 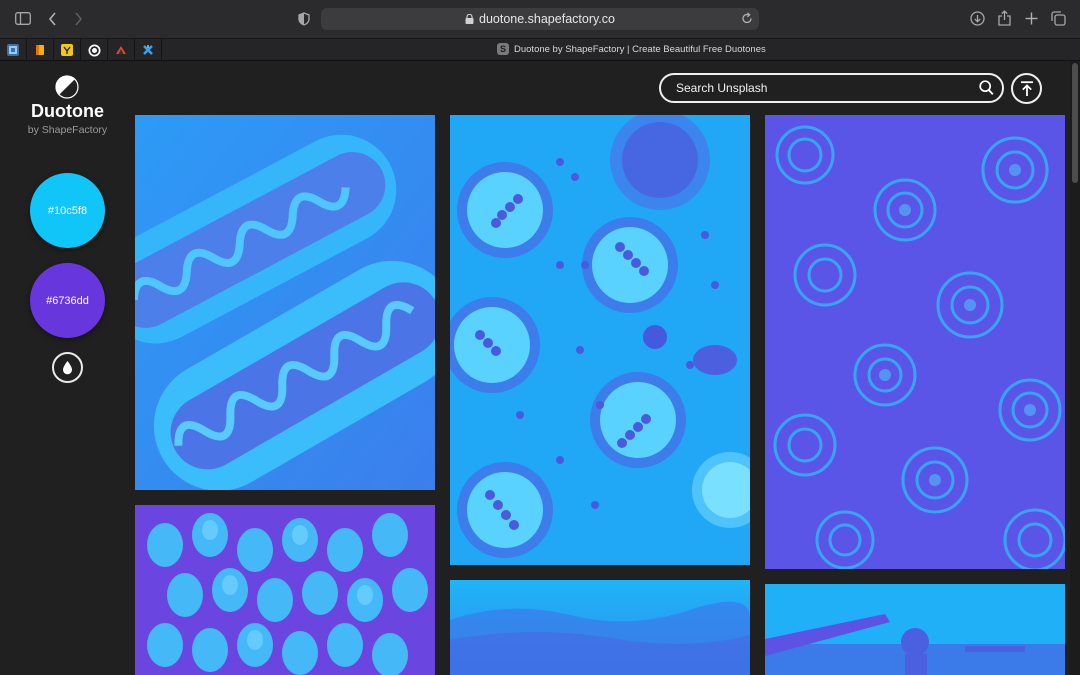 I want to click on arrow-up-icon, so click(x=1026, y=88).